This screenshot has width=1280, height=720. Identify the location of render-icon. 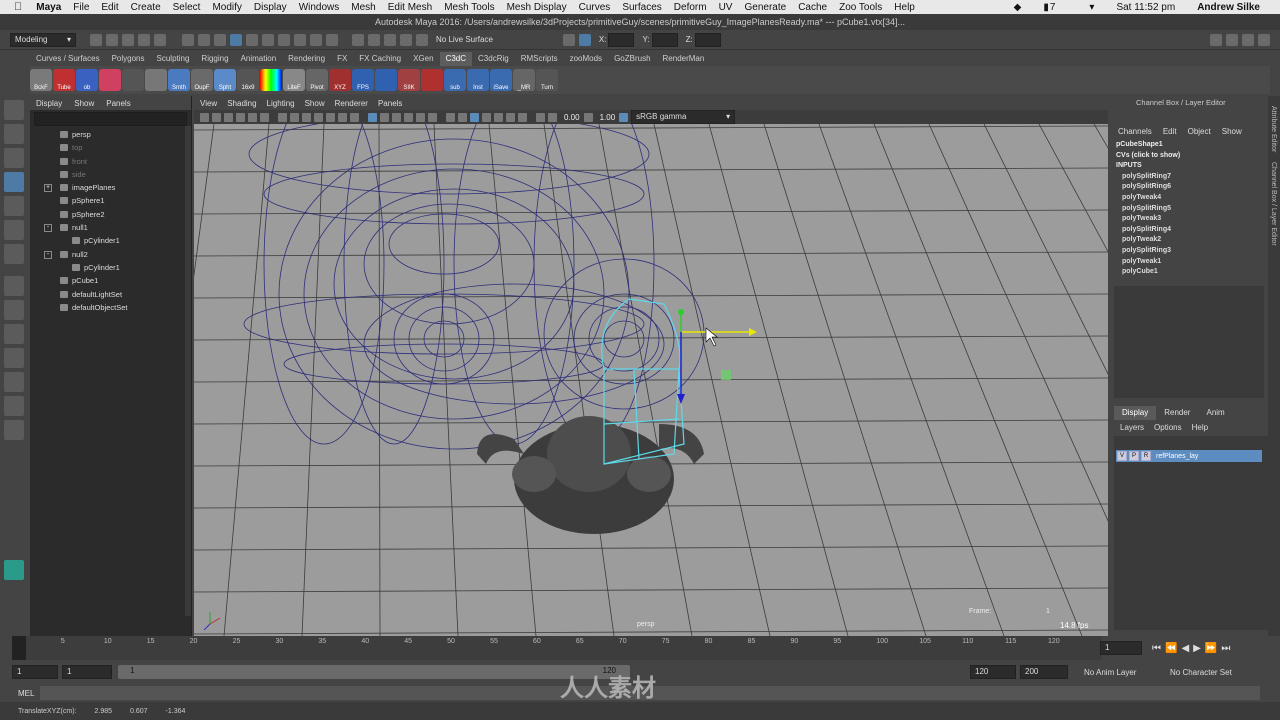
(358, 39).